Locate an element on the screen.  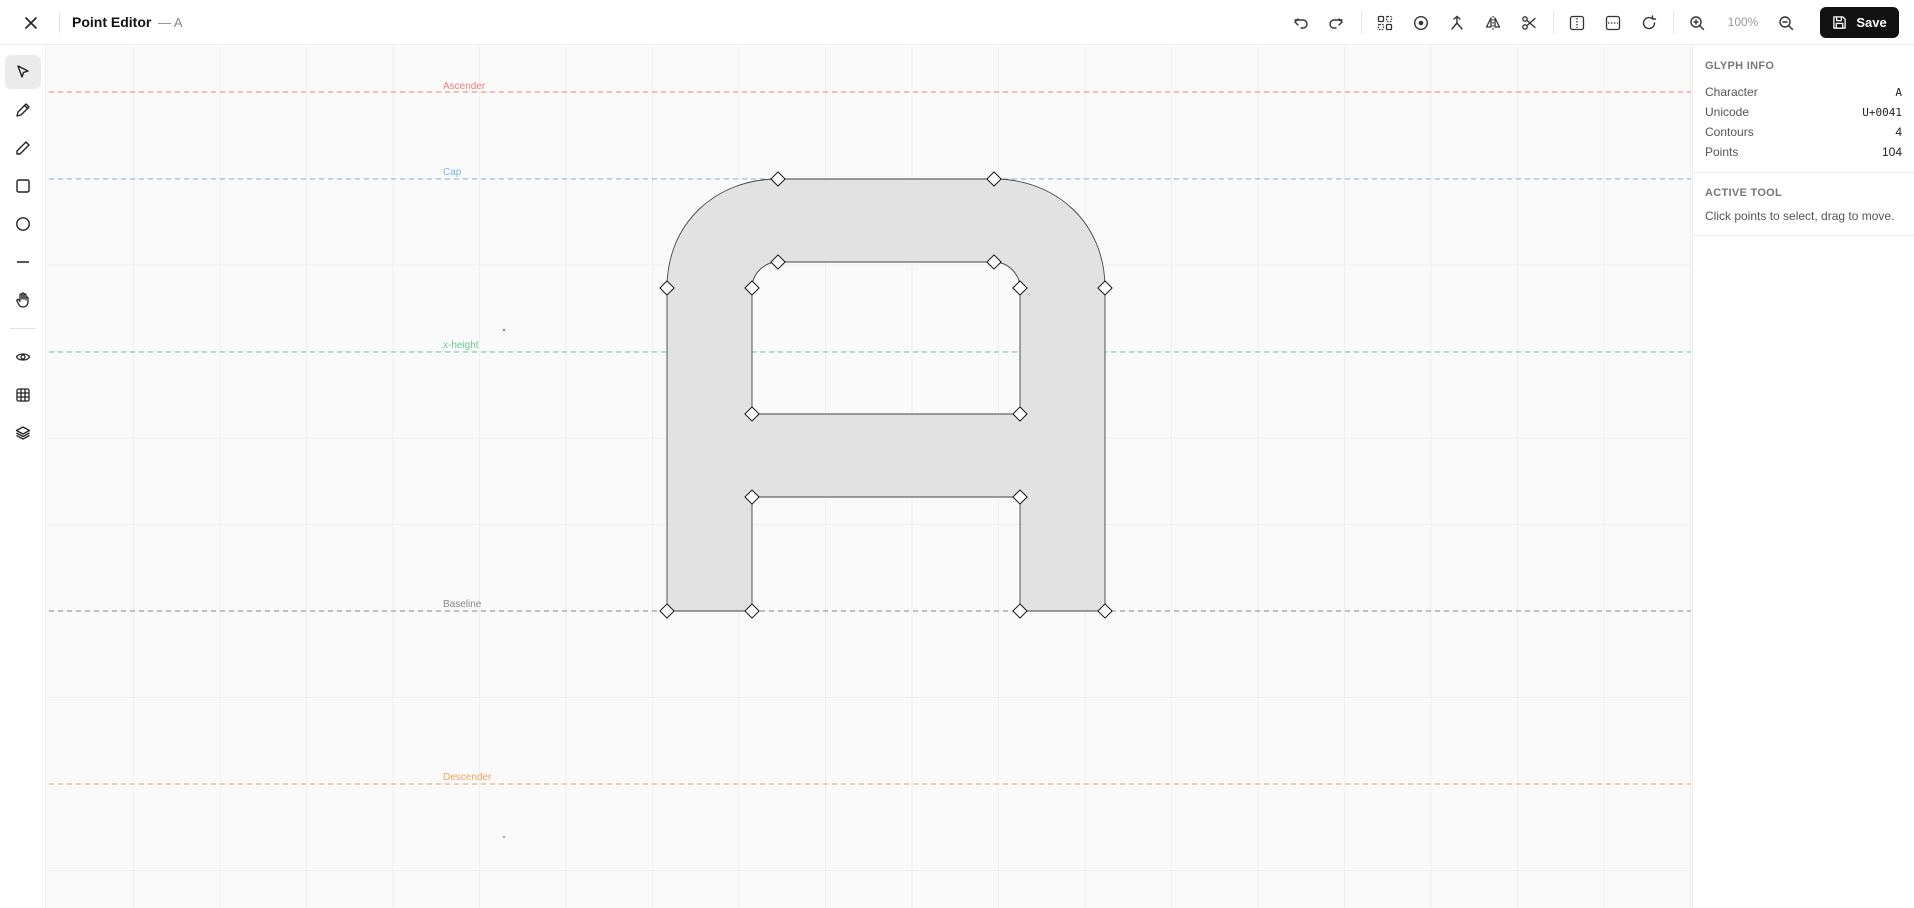
hand-icon is located at coordinates (22, 300).